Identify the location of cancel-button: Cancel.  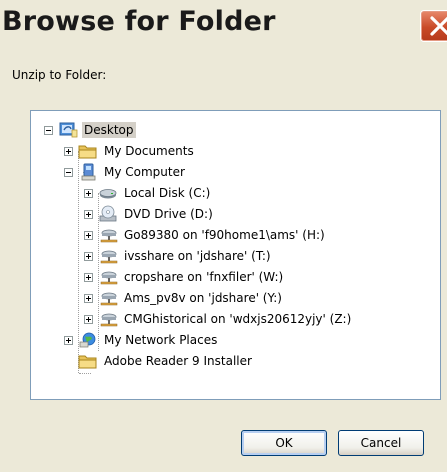
(381, 443).